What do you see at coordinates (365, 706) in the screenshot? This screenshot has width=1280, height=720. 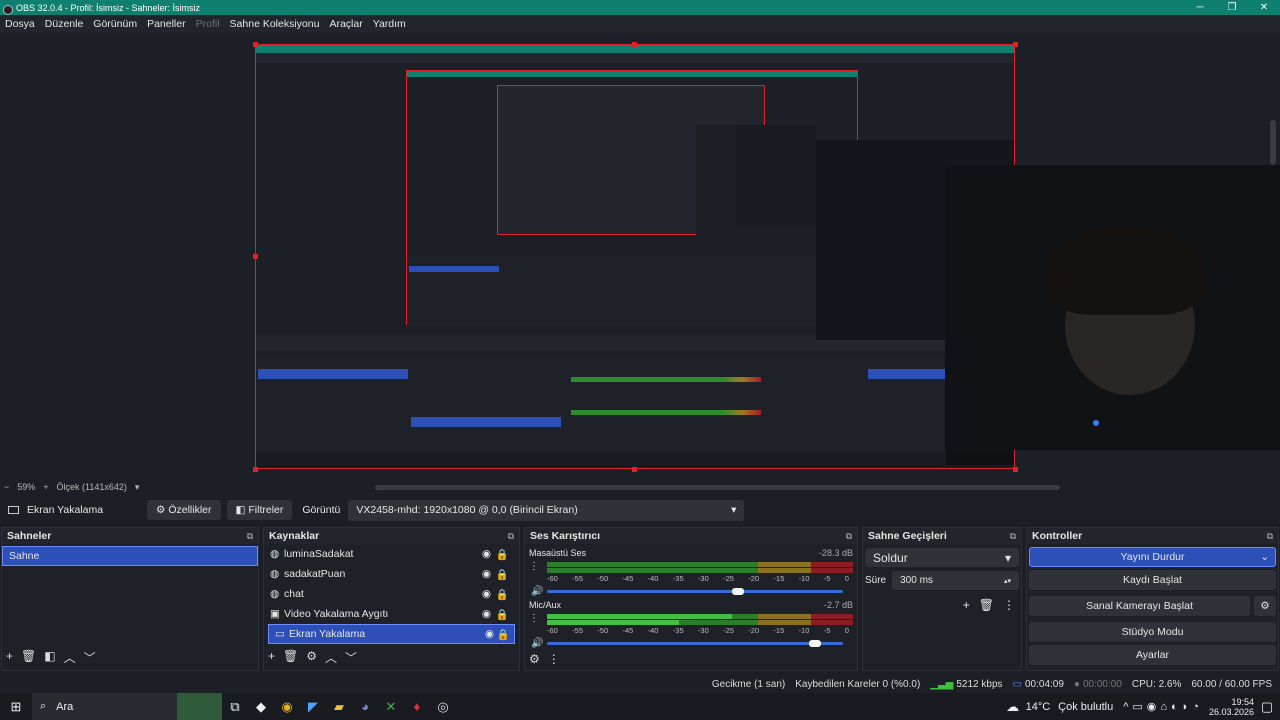 I see `discord-icon: ◕` at bounding box center [365, 706].